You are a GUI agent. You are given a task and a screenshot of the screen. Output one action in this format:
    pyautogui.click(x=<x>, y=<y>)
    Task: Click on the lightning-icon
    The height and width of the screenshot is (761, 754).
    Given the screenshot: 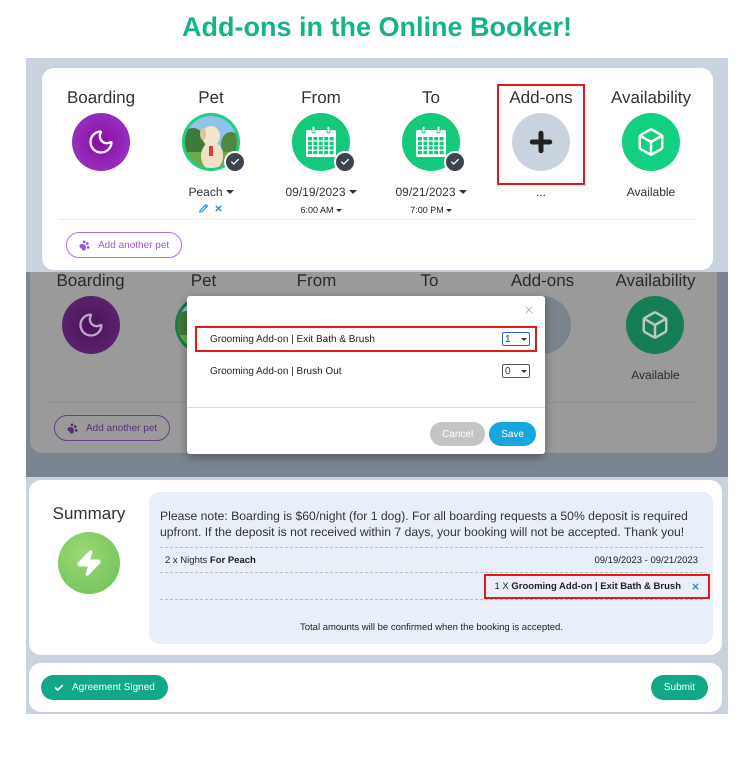 What is the action you would take?
    pyautogui.click(x=89, y=563)
    